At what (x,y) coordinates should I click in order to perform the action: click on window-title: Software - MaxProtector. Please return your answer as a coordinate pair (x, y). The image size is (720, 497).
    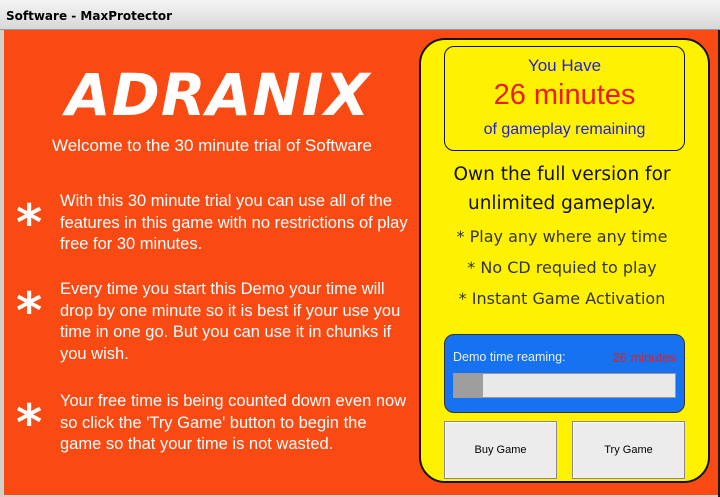
    Looking at the image, I should click on (89, 16).